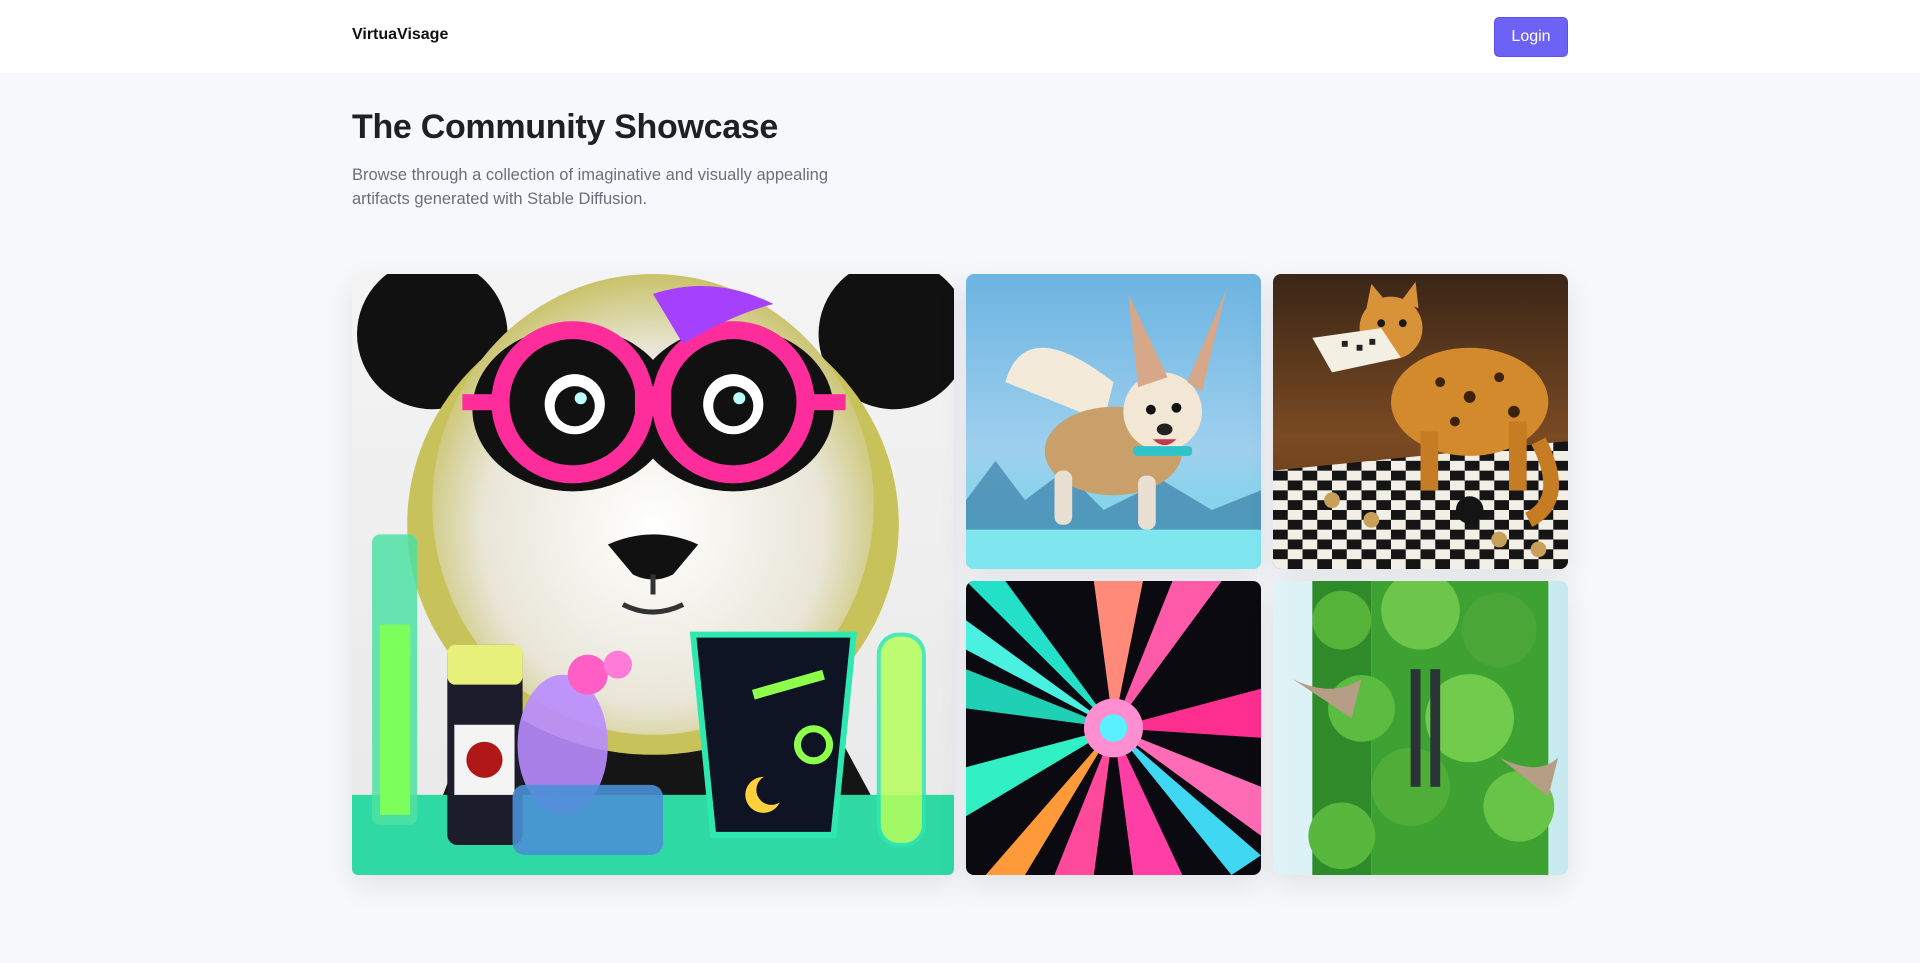 The height and width of the screenshot is (963, 1920). What do you see at coordinates (960, 36) in the screenshot?
I see `navbar: VirtuaVisage Login` at bounding box center [960, 36].